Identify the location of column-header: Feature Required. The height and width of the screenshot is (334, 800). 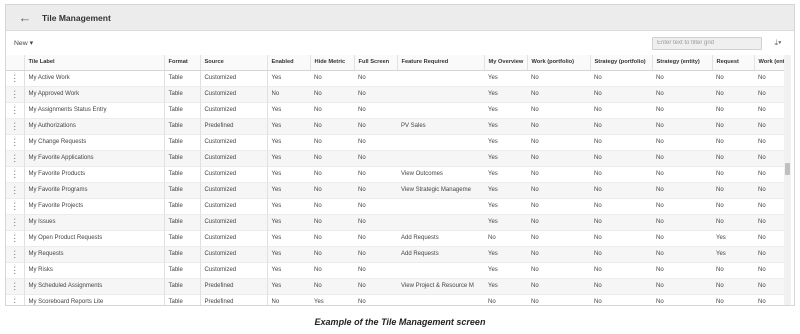
(441, 63).